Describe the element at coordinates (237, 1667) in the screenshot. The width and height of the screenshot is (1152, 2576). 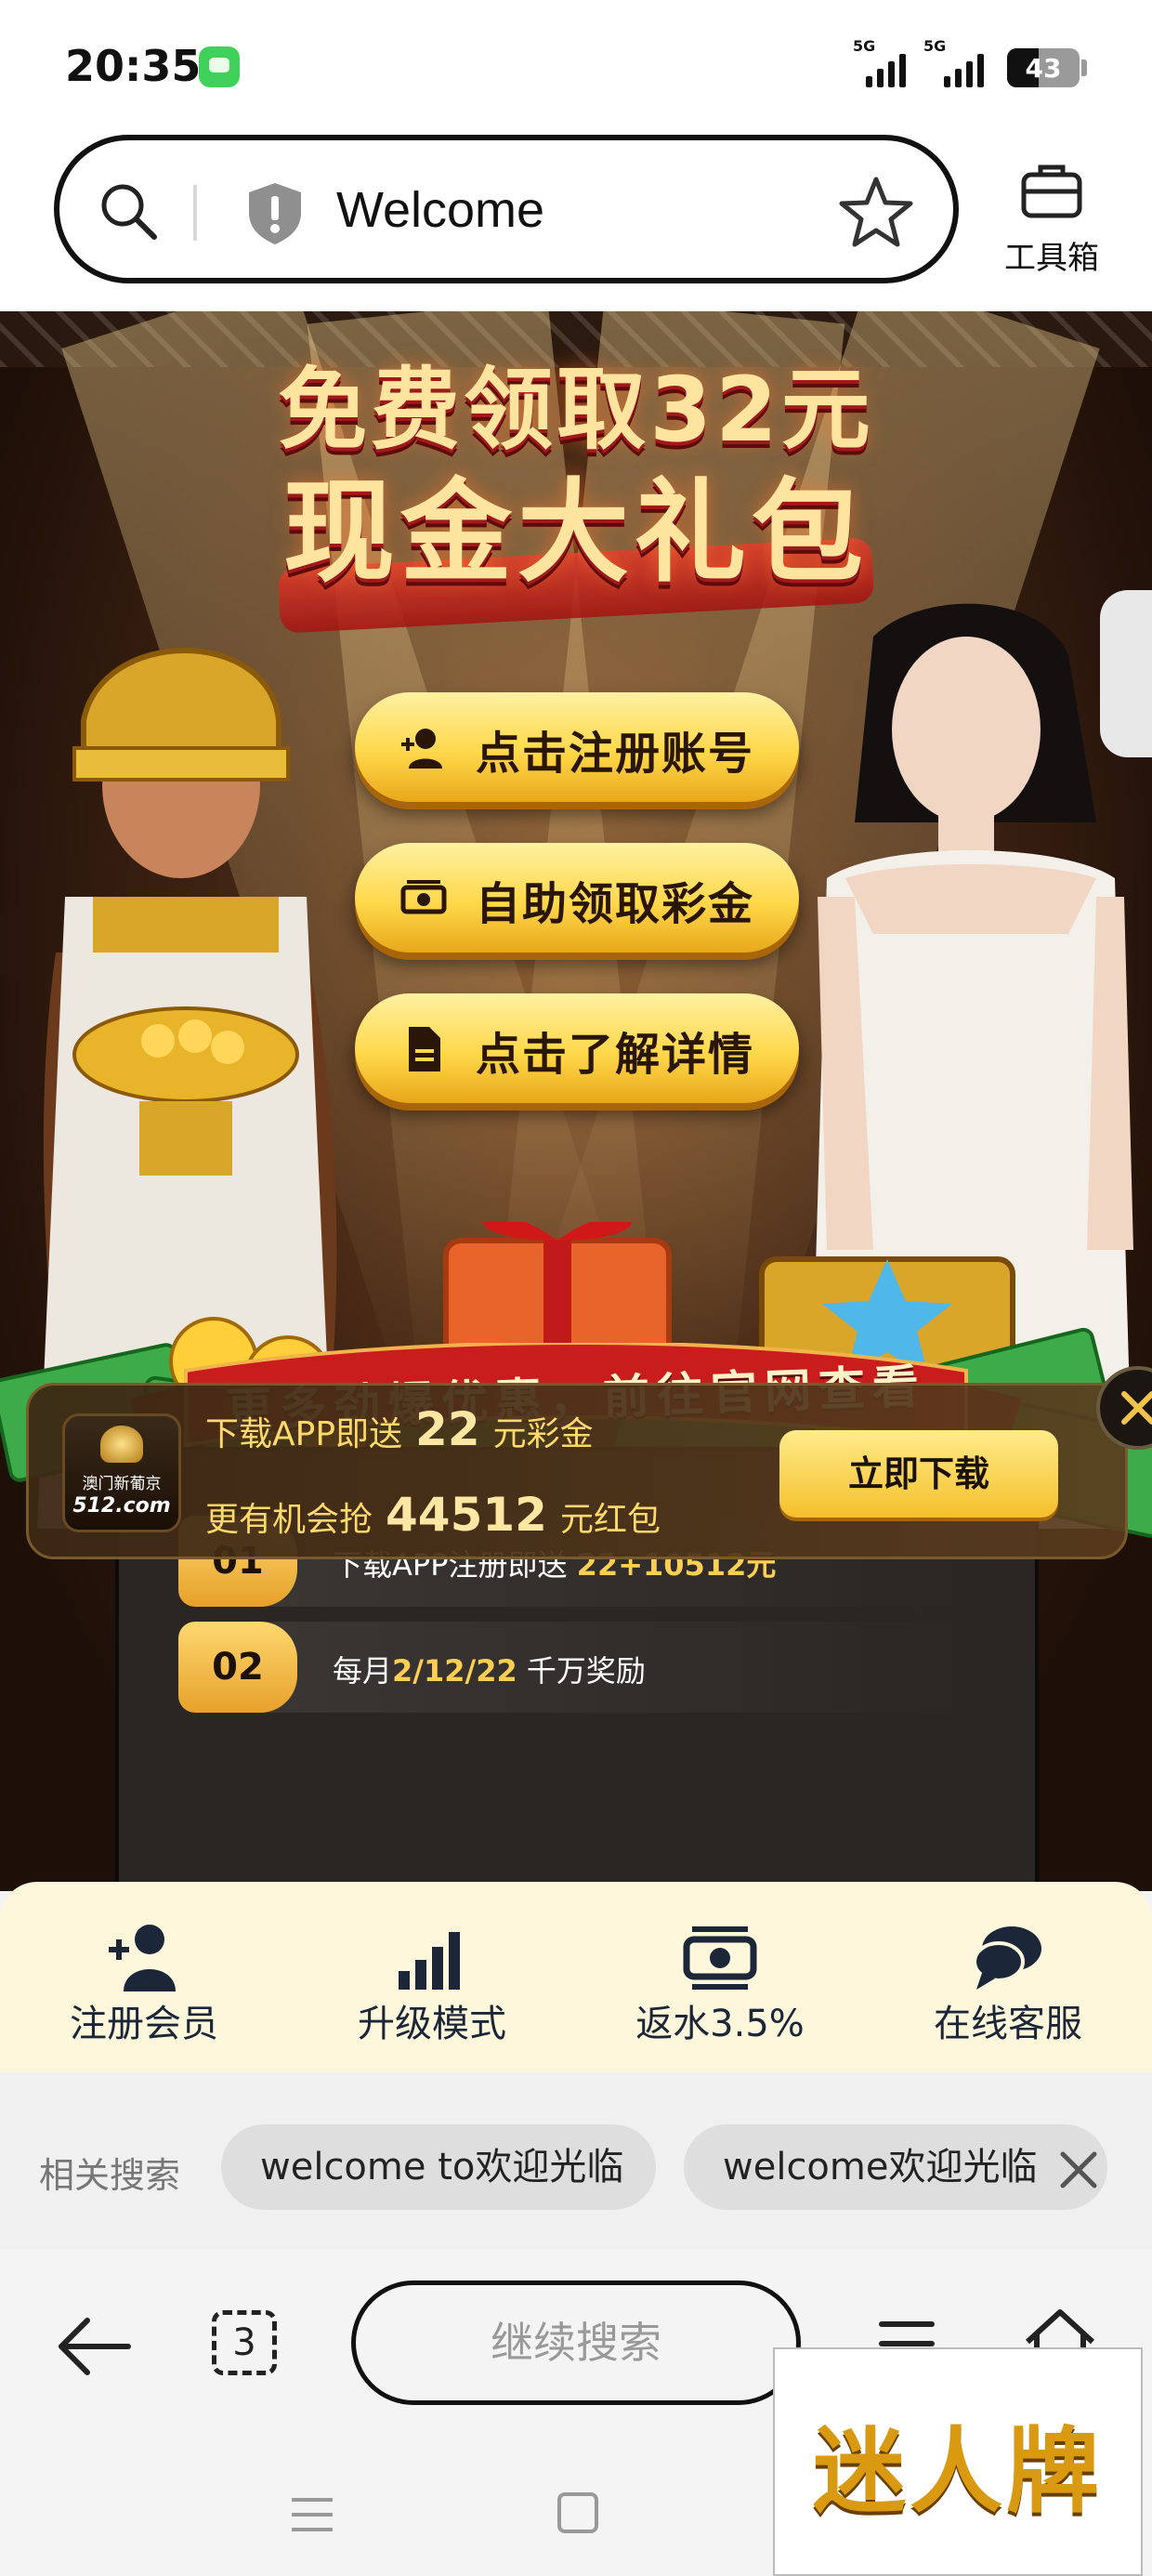
I see `promo-list-number: 02` at that location.